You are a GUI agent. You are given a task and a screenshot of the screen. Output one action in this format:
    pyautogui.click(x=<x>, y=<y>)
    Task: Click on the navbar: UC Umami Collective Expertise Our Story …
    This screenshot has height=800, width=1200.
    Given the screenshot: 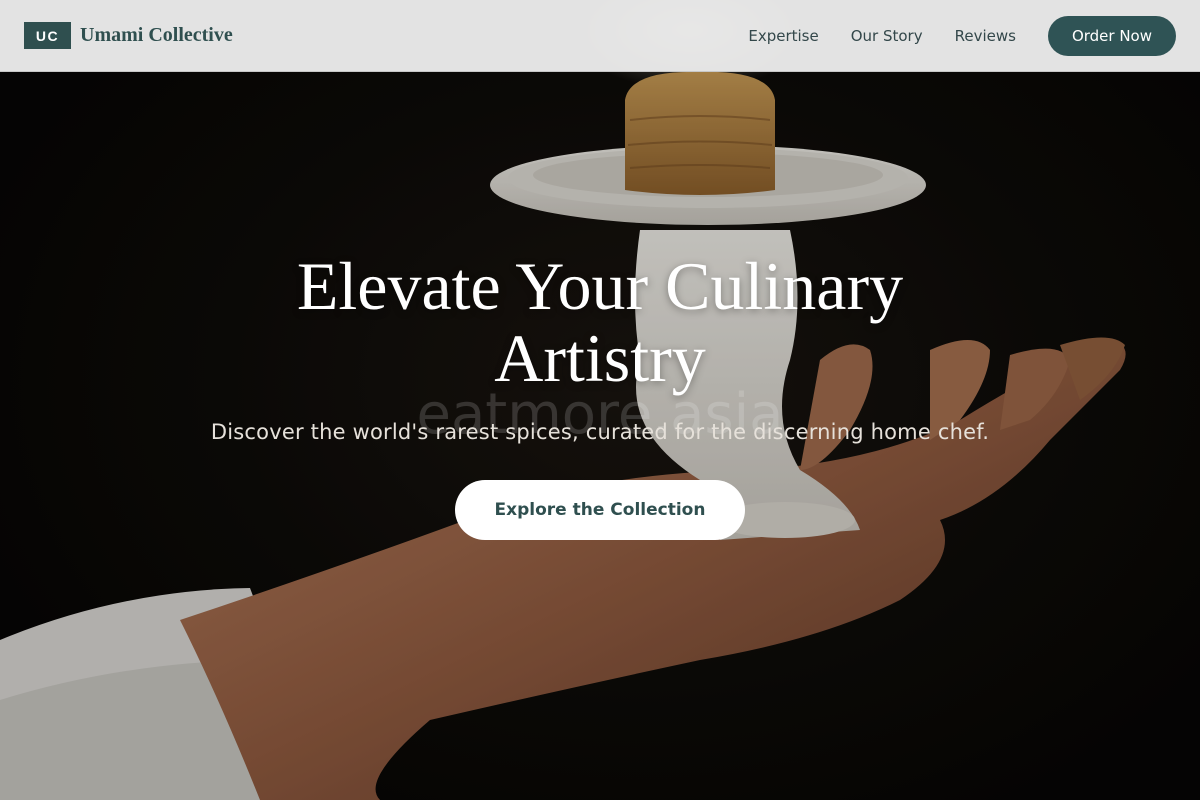 What is the action you would take?
    pyautogui.click(x=600, y=36)
    